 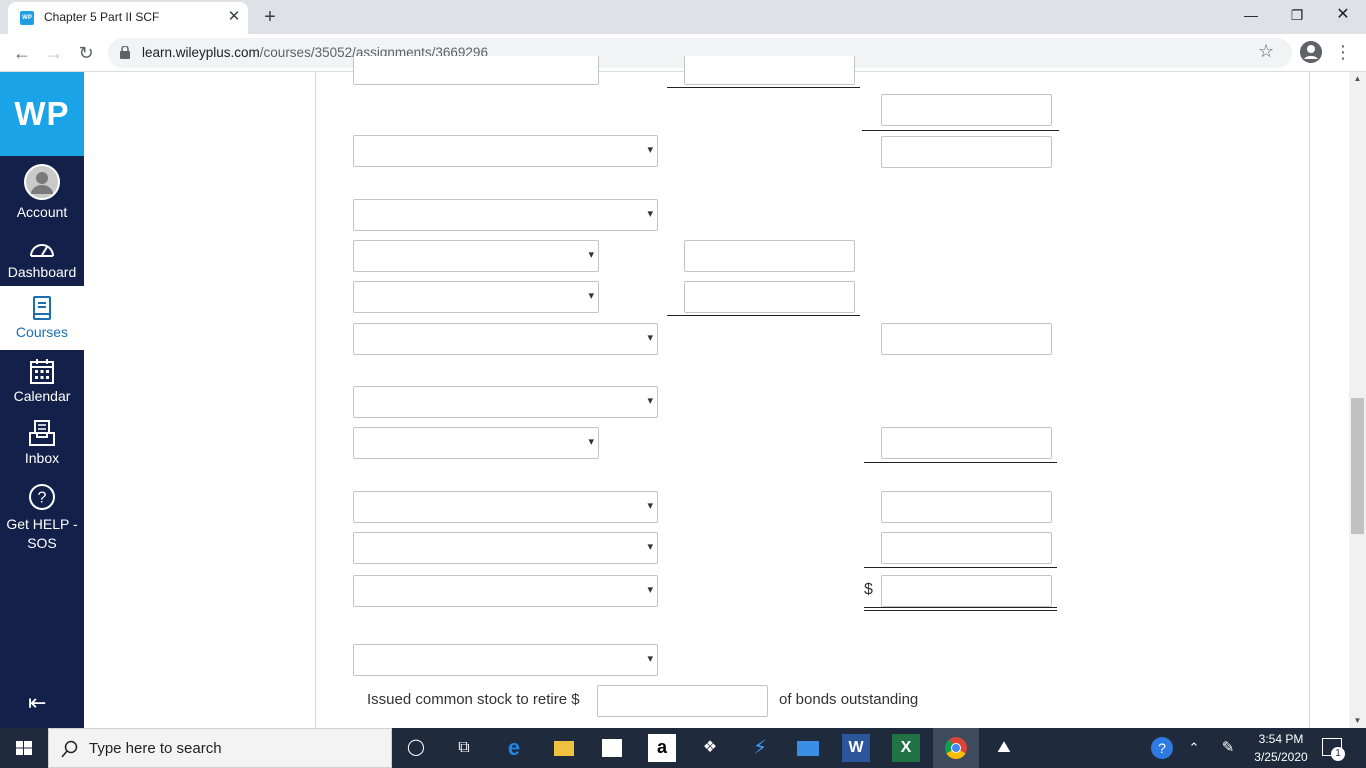 What do you see at coordinates (1281, 739) in the screenshot?
I see `clock-time: 3:54 PM` at bounding box center [1281, 739].